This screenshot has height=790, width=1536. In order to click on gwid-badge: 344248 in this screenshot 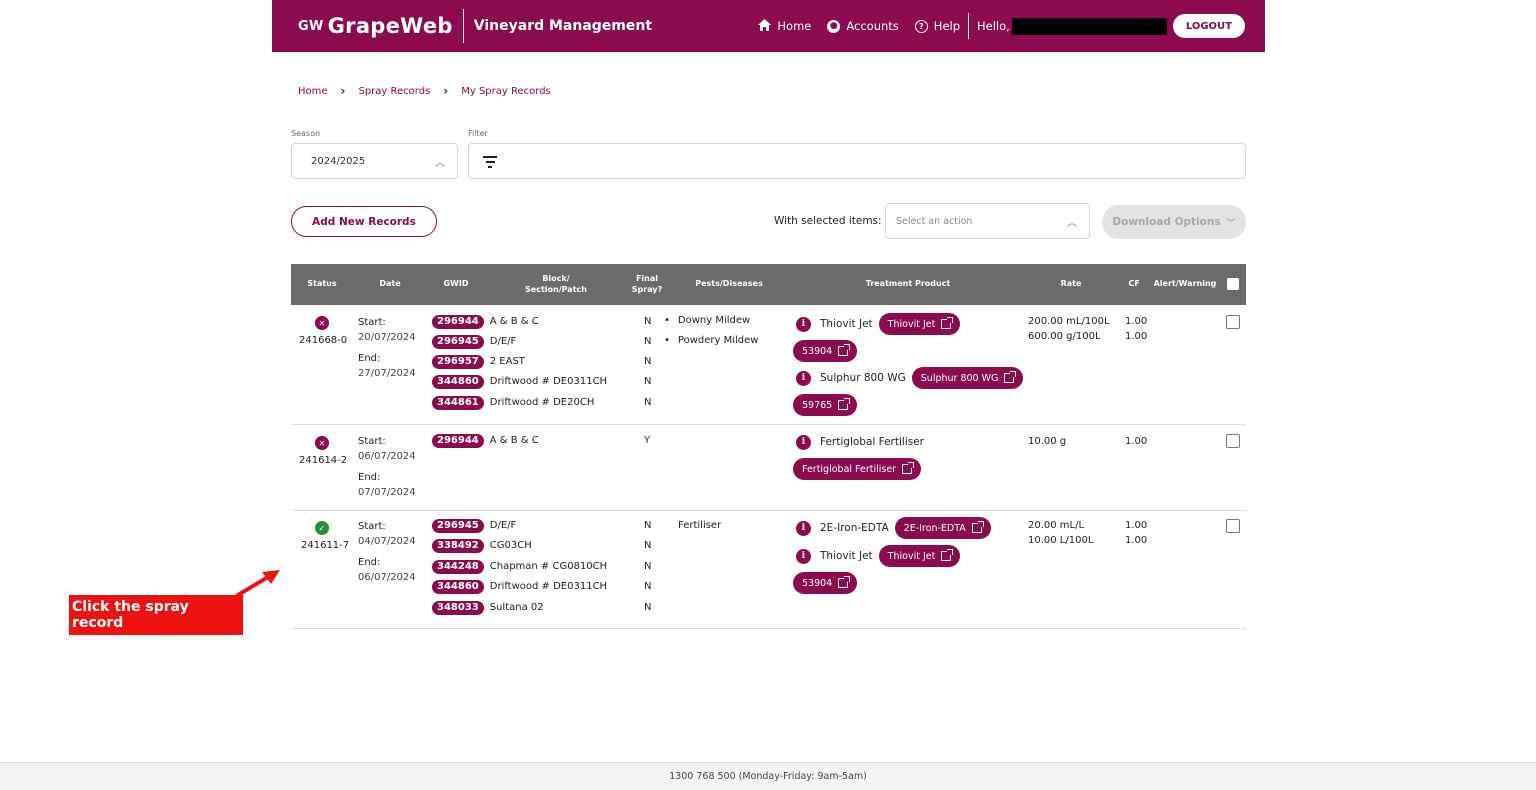, I will do `click(458, 566)`.